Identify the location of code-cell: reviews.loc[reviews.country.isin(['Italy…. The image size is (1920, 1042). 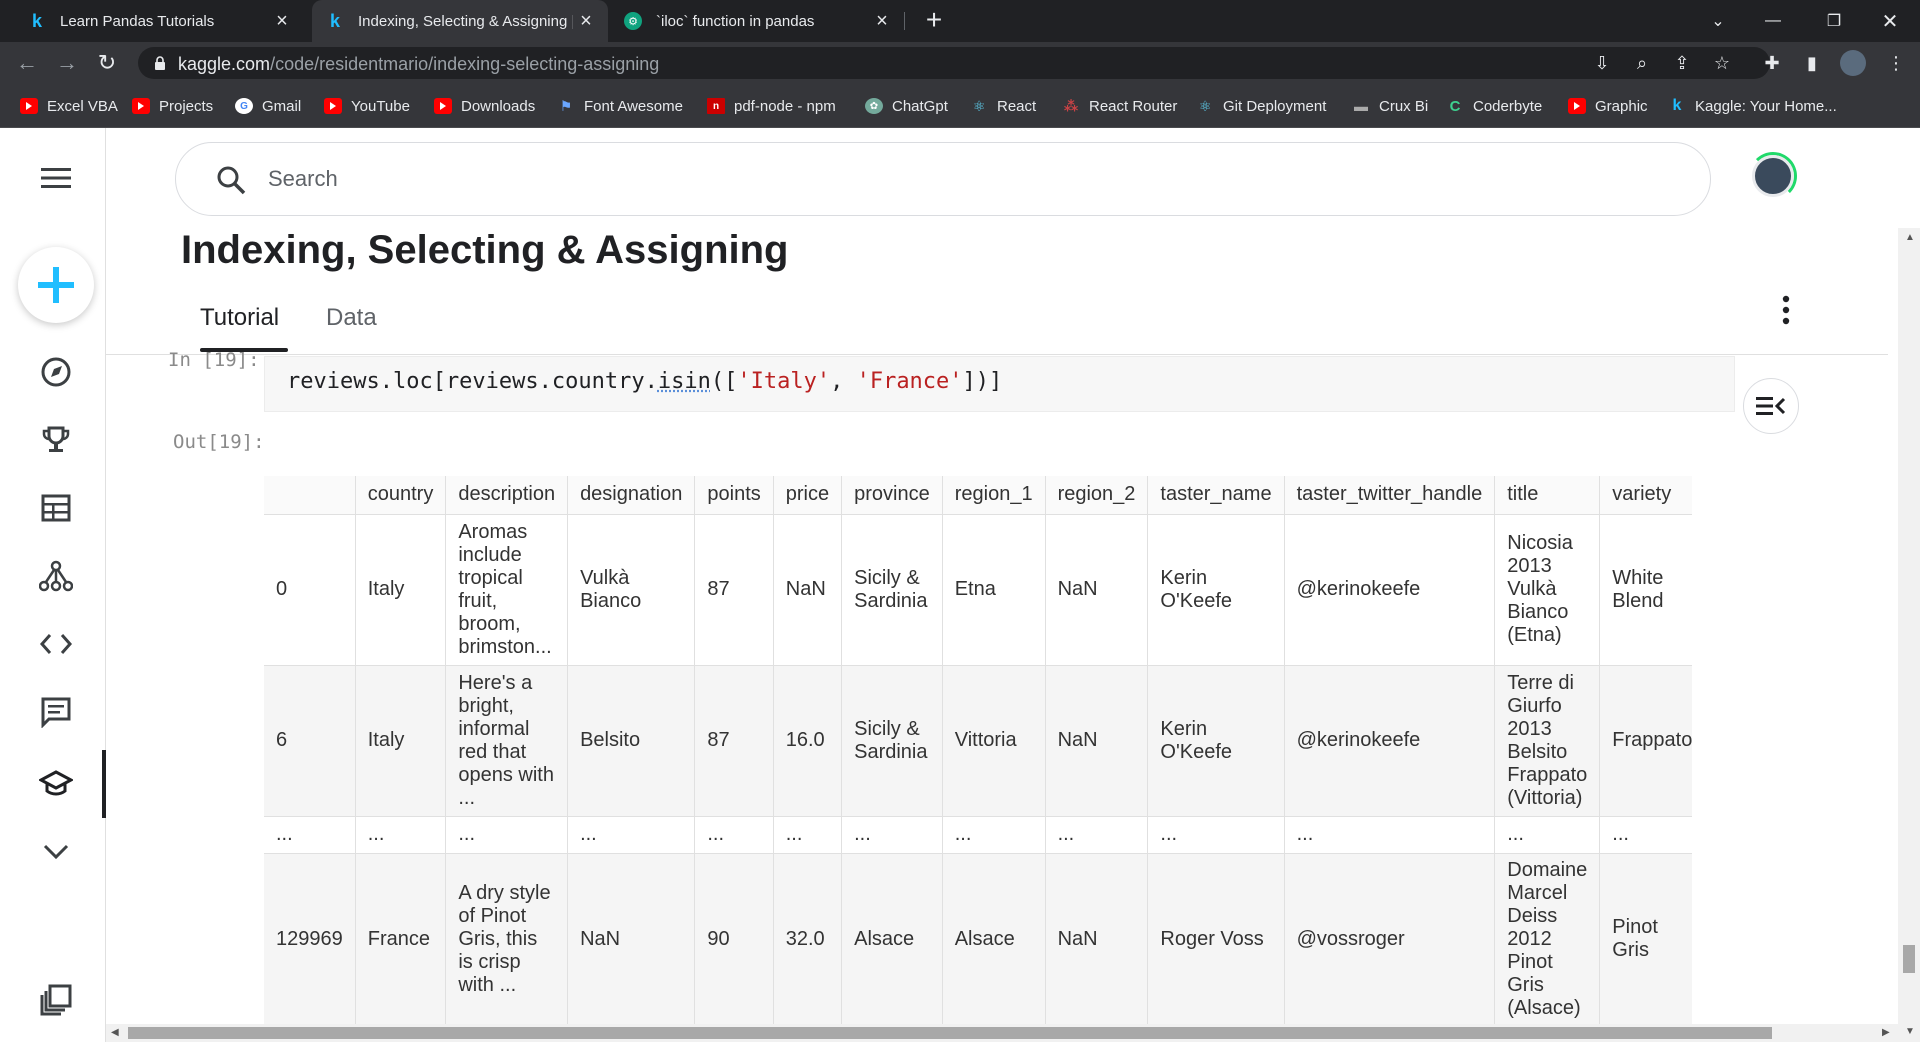
(999, 384).